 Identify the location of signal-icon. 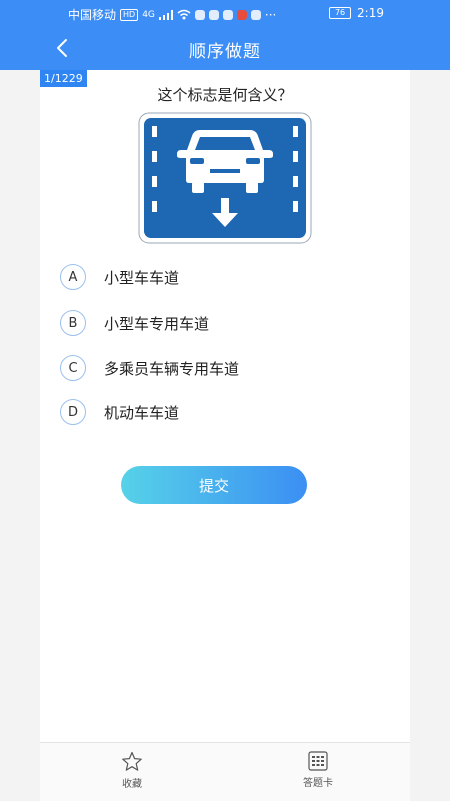
(165, 14).